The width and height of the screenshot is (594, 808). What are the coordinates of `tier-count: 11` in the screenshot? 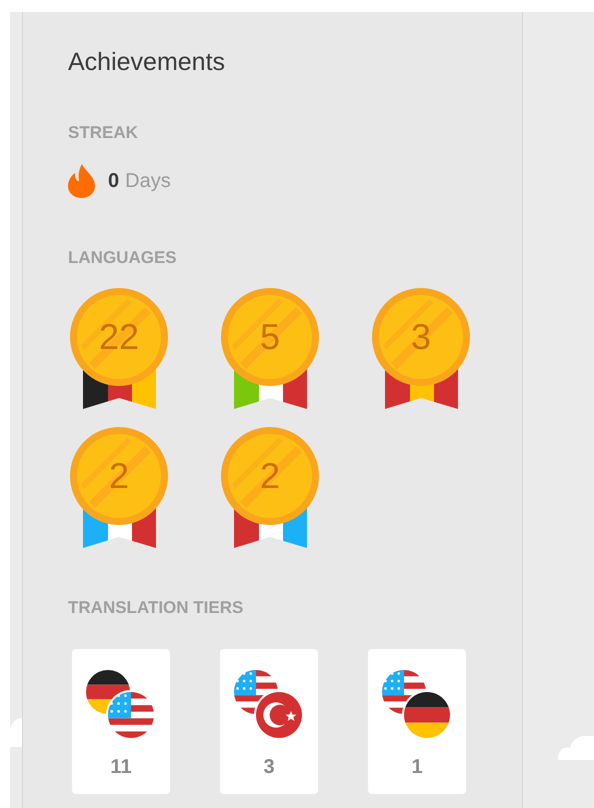 It's located at (121, 767).